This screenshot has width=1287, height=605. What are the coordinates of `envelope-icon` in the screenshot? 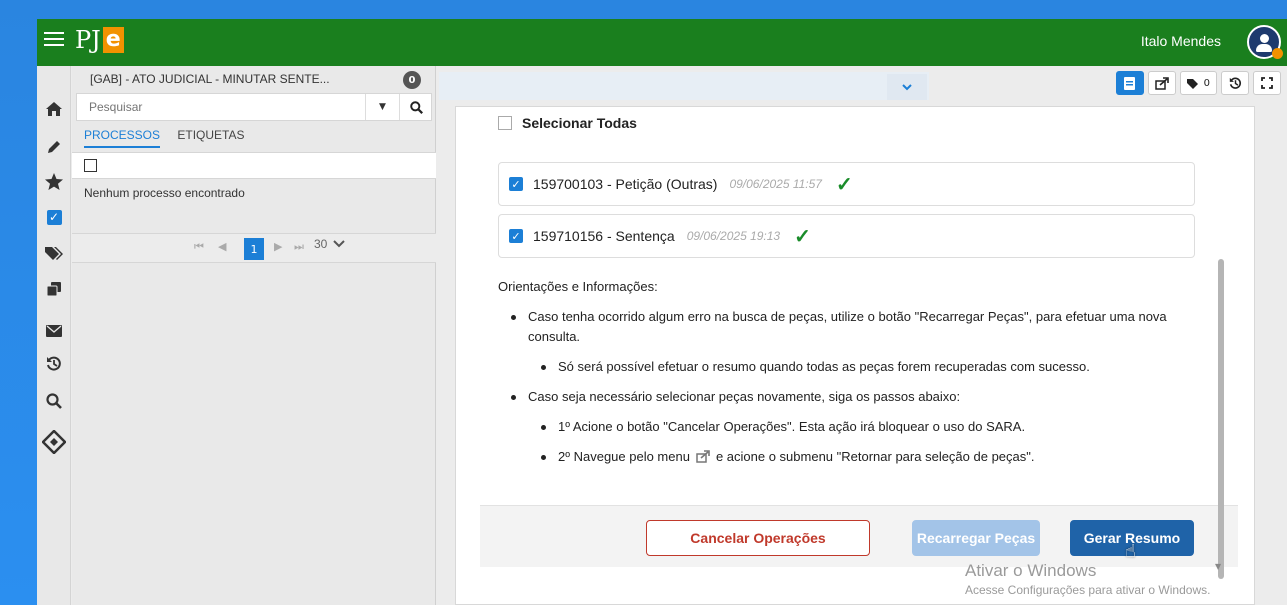 It's located at (54, 331).